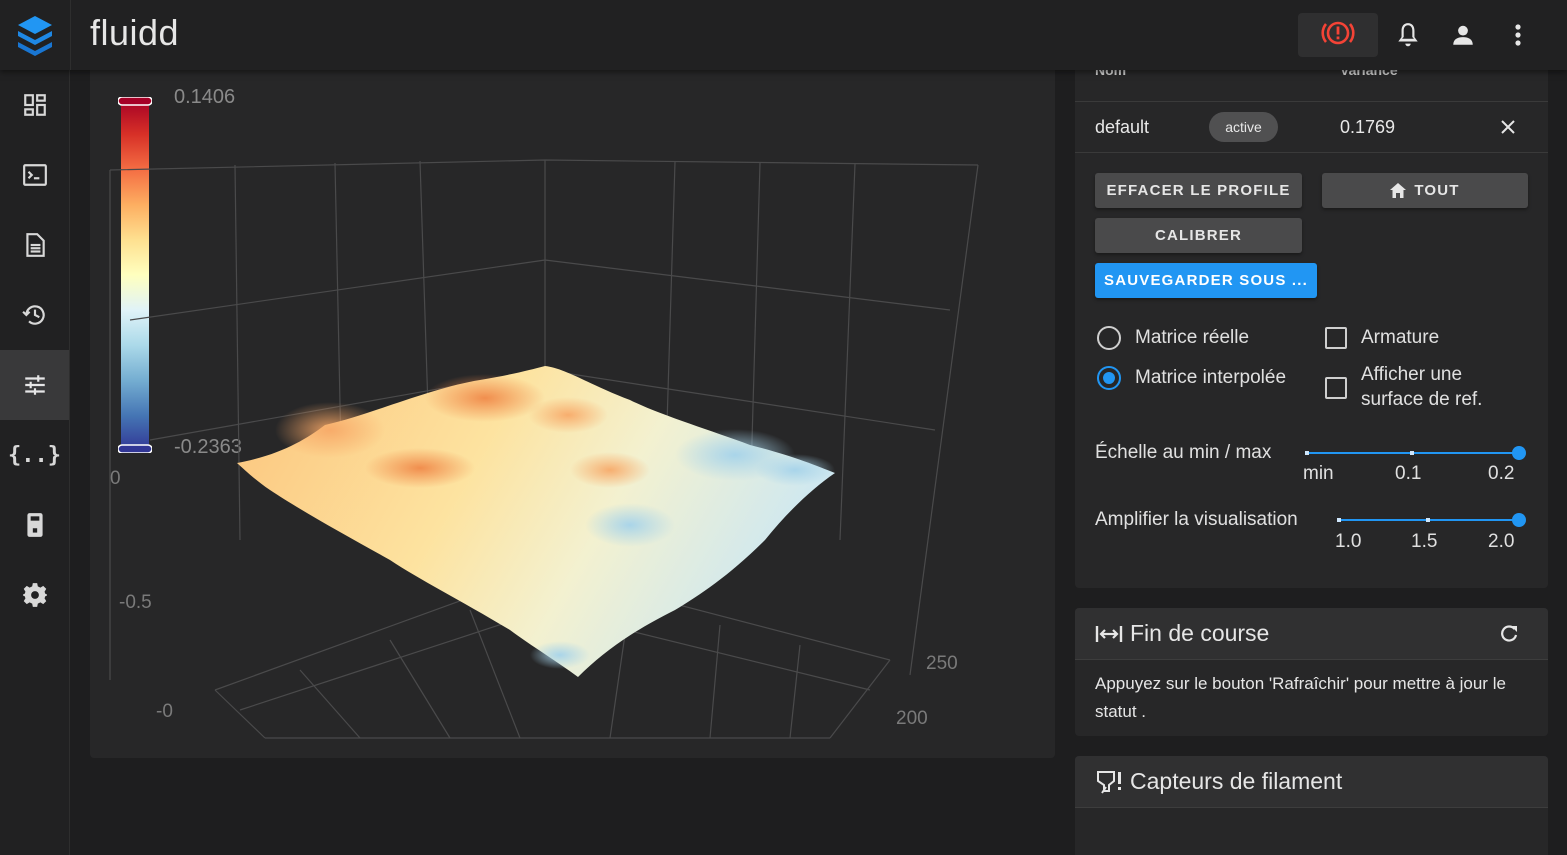  I want to click on dashboard-icon, so click(34, 105).